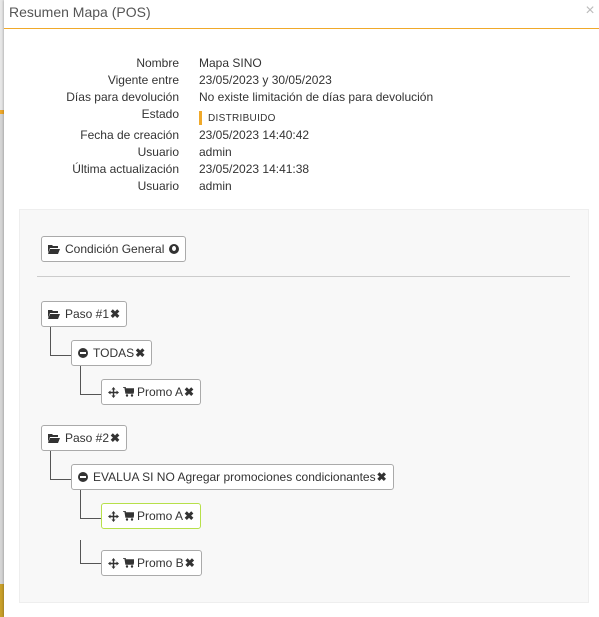 The height and width of the screenshot is (617, 599). I want to click on step-label: Paso #1, so click(87, 314).